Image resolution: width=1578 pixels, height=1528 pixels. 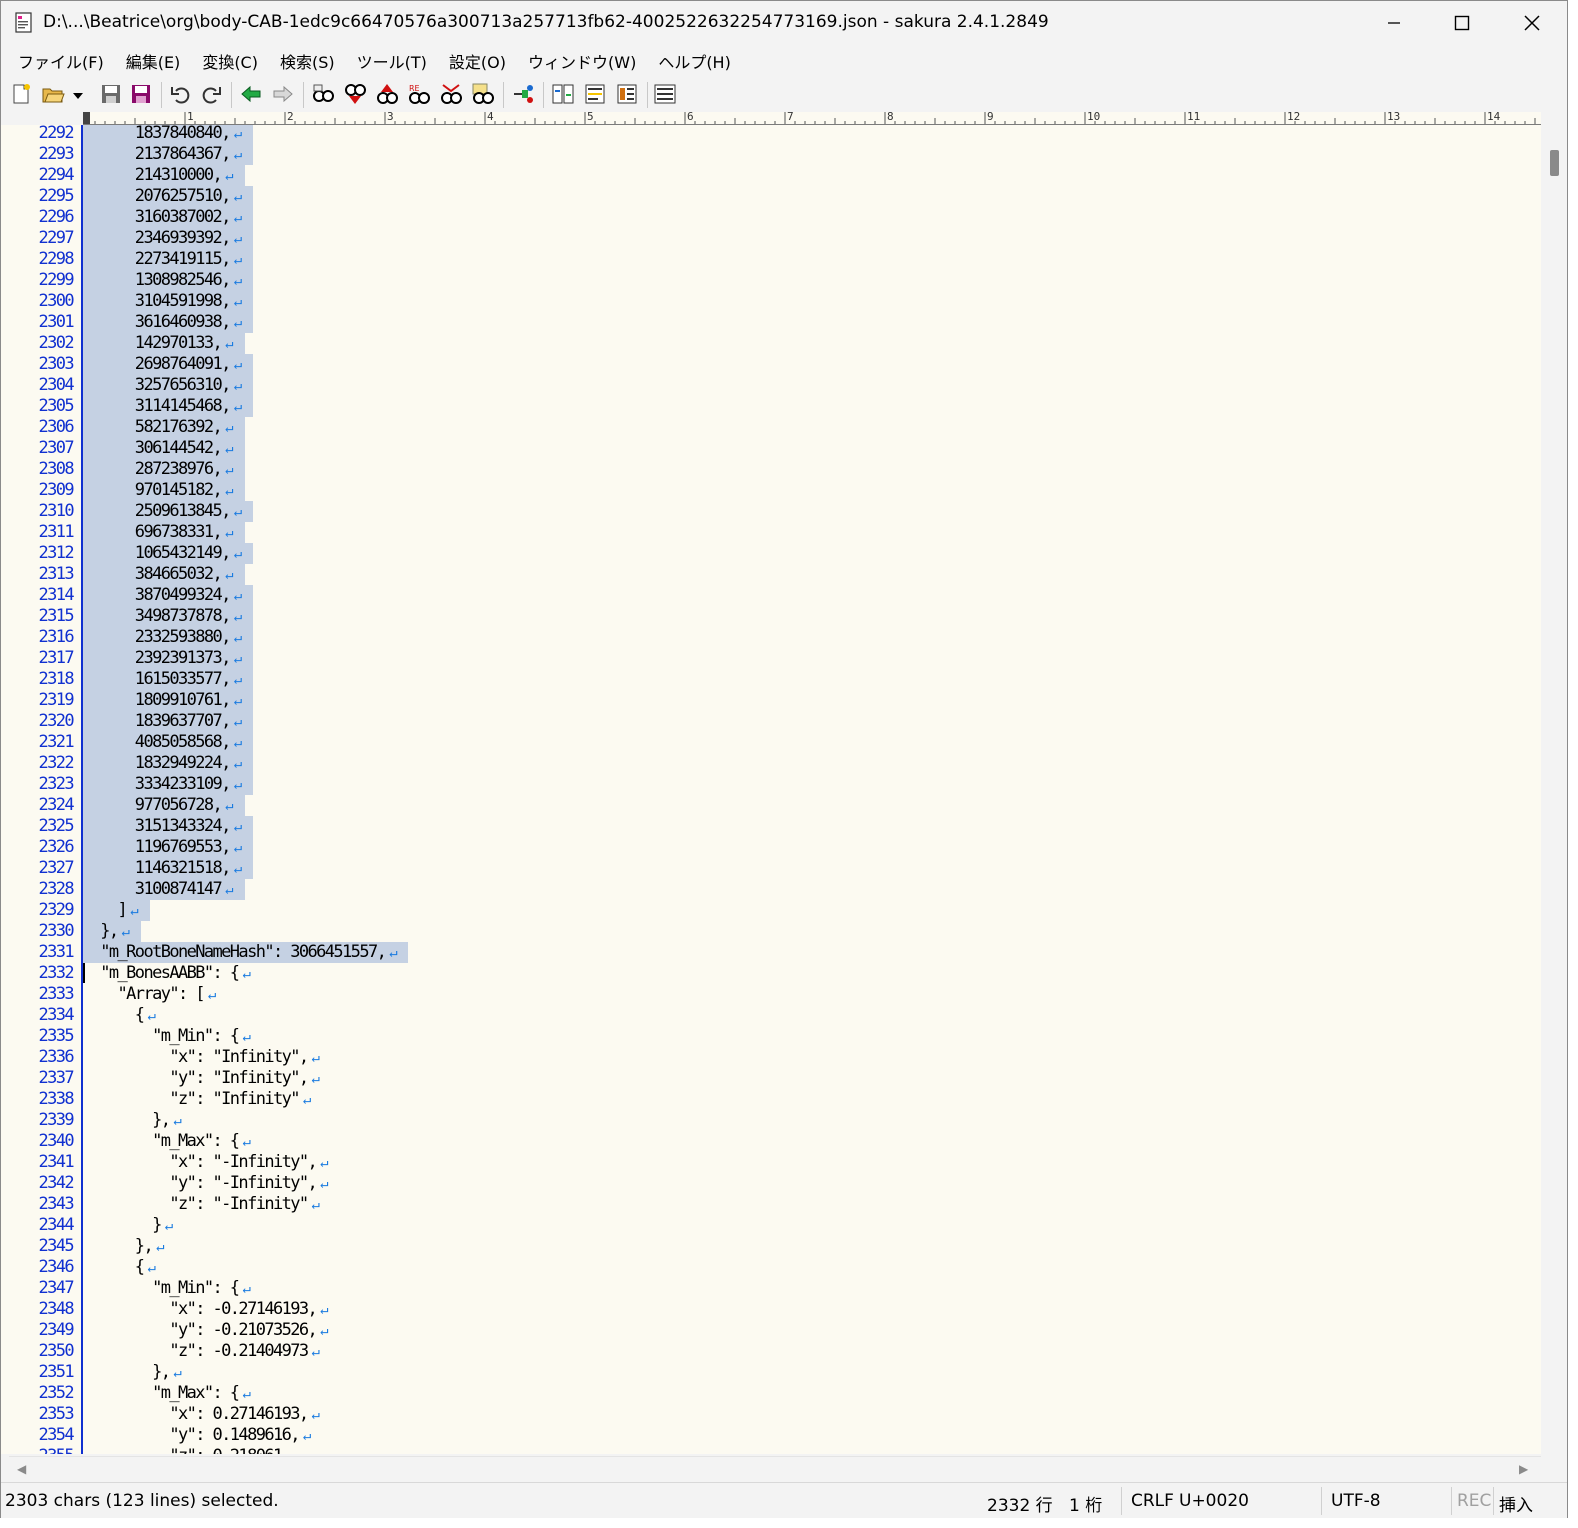 I want to click on code-line: "y": "Infinity", ↵, so click(x=201, y=1078).